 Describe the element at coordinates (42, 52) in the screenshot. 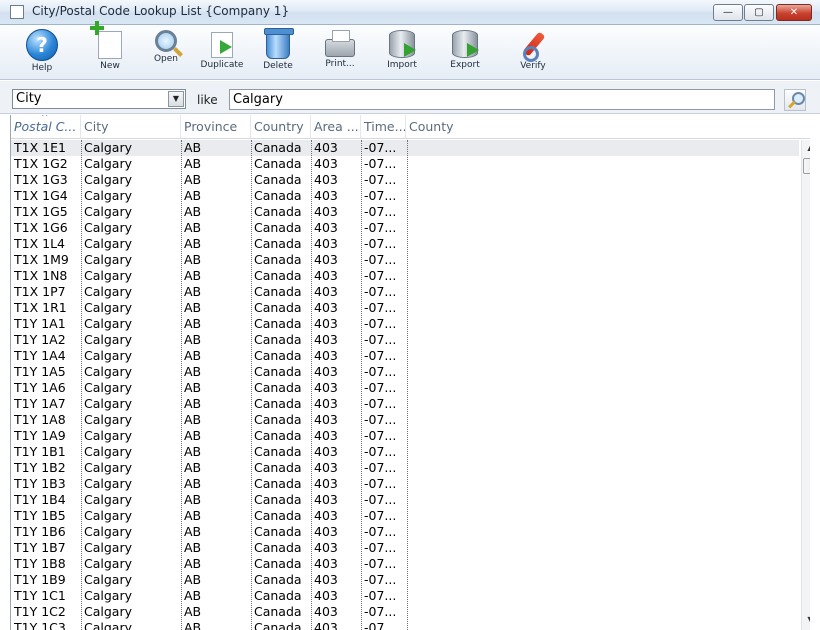

I see `help-button: Help` at that location.